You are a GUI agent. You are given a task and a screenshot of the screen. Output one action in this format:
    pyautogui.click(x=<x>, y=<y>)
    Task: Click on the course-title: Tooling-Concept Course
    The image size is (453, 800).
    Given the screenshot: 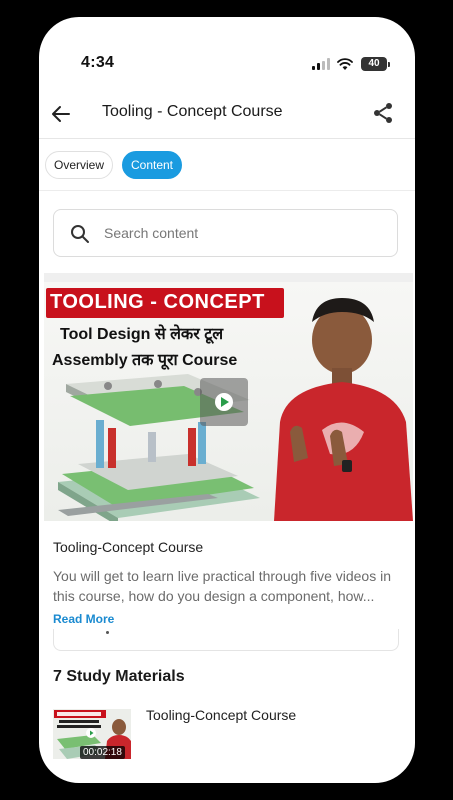 What is the action you would take?
    pyautogui.click(x=128, y=547)
    